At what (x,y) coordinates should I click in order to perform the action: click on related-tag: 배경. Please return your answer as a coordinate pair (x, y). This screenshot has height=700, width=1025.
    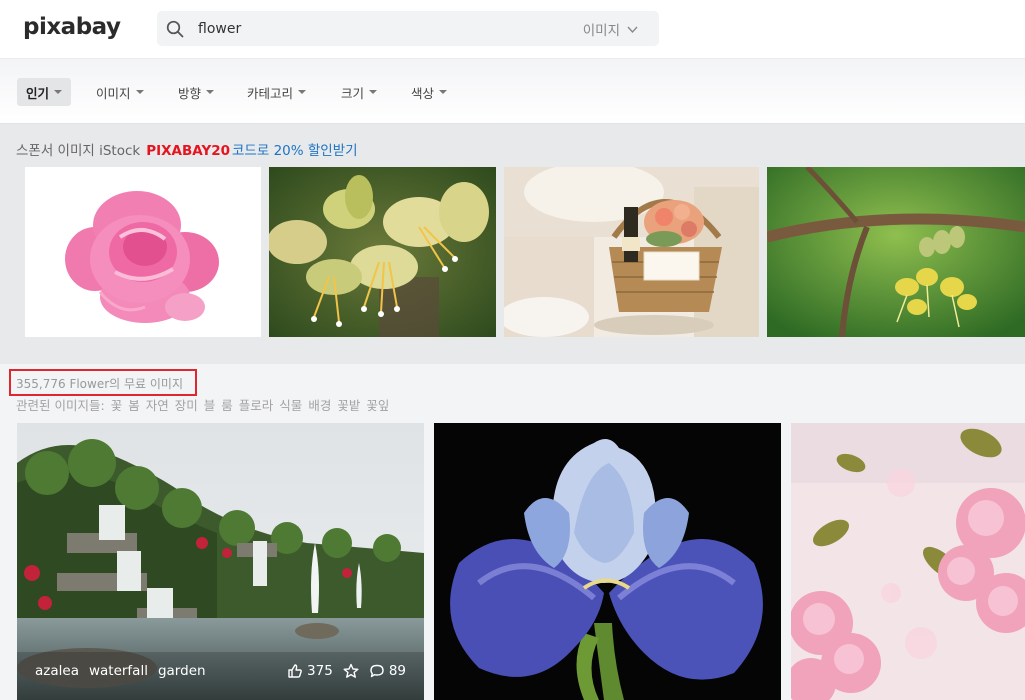
    Looking at the image, I should click on (319, 405).